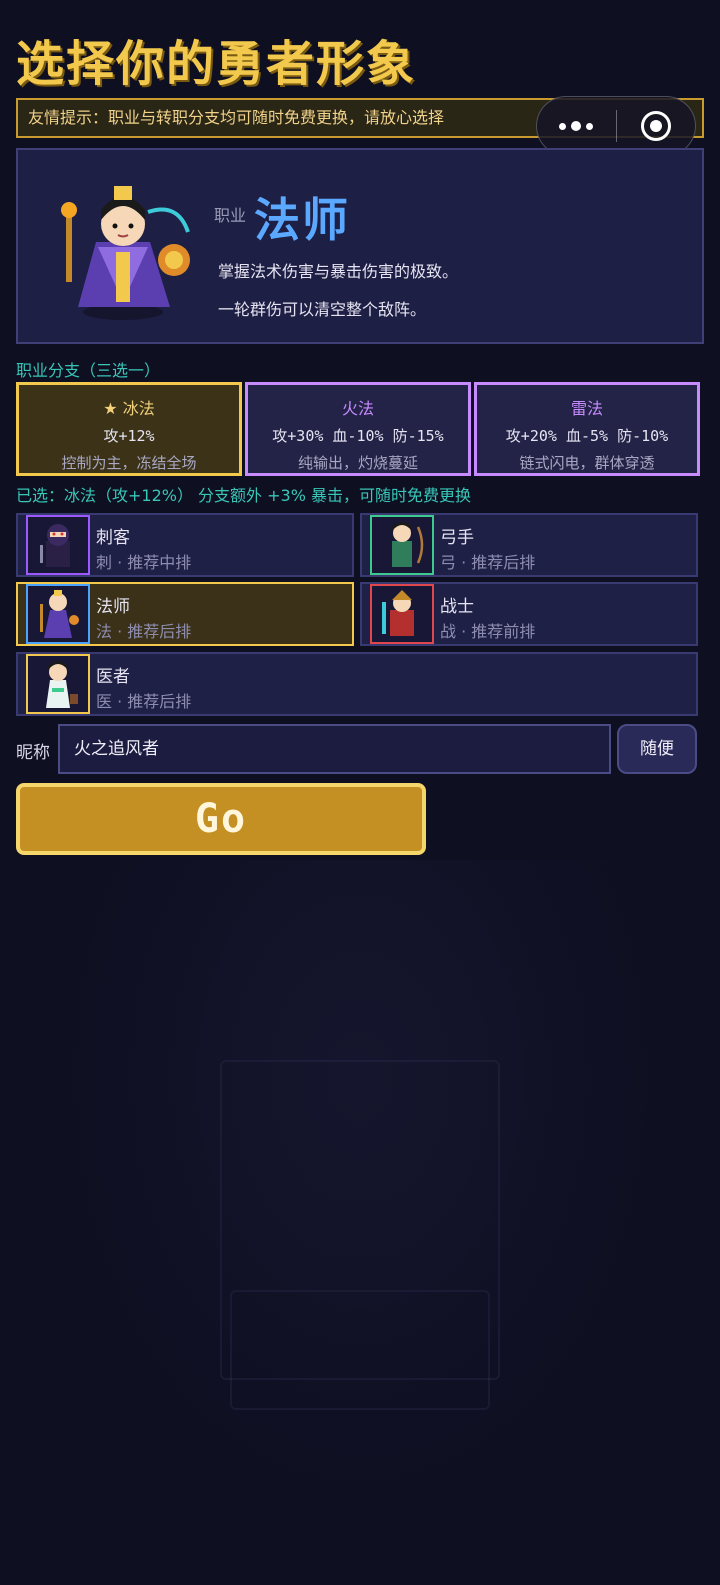  What do you see at coordinates (129, 436) in the screenshot?
I see `branch-stat: 攻+12%` at bounding box center [129, 436].